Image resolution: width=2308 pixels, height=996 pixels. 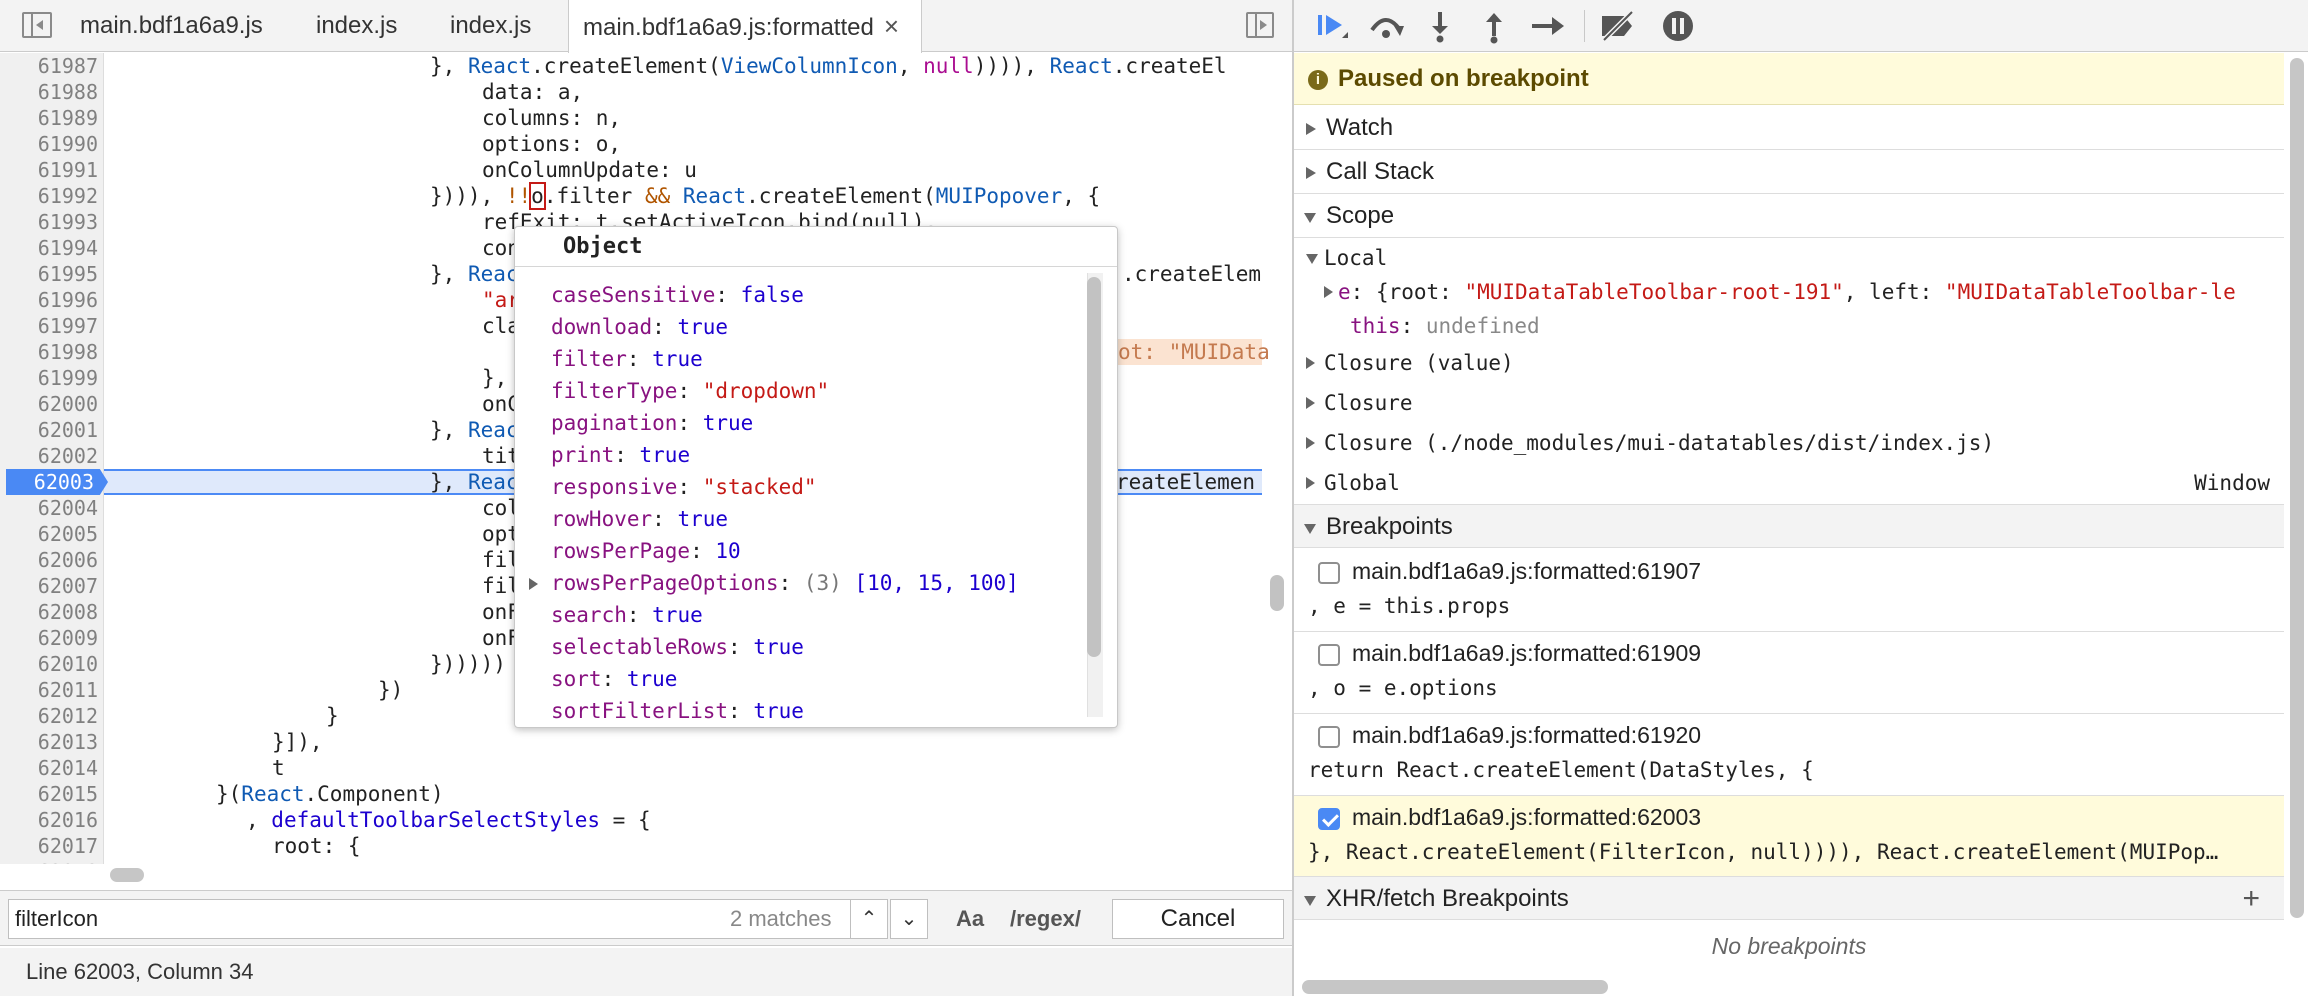 What do you see at coordinates (49, 742) in the screenshot?
I see `line-number: 62013` at bounding box center [49, 742].